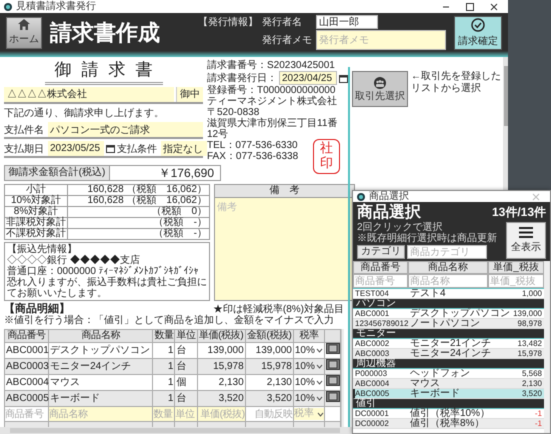  What do you see at coordinates (326, 156) in the screenshot?
I see `seal-stamp: 社印` at bounding box center [326, 156].